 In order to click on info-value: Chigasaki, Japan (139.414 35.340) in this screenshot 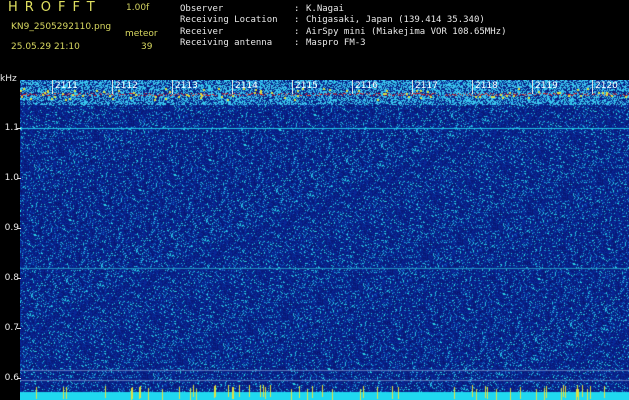, I will do `click(395, 20)`.